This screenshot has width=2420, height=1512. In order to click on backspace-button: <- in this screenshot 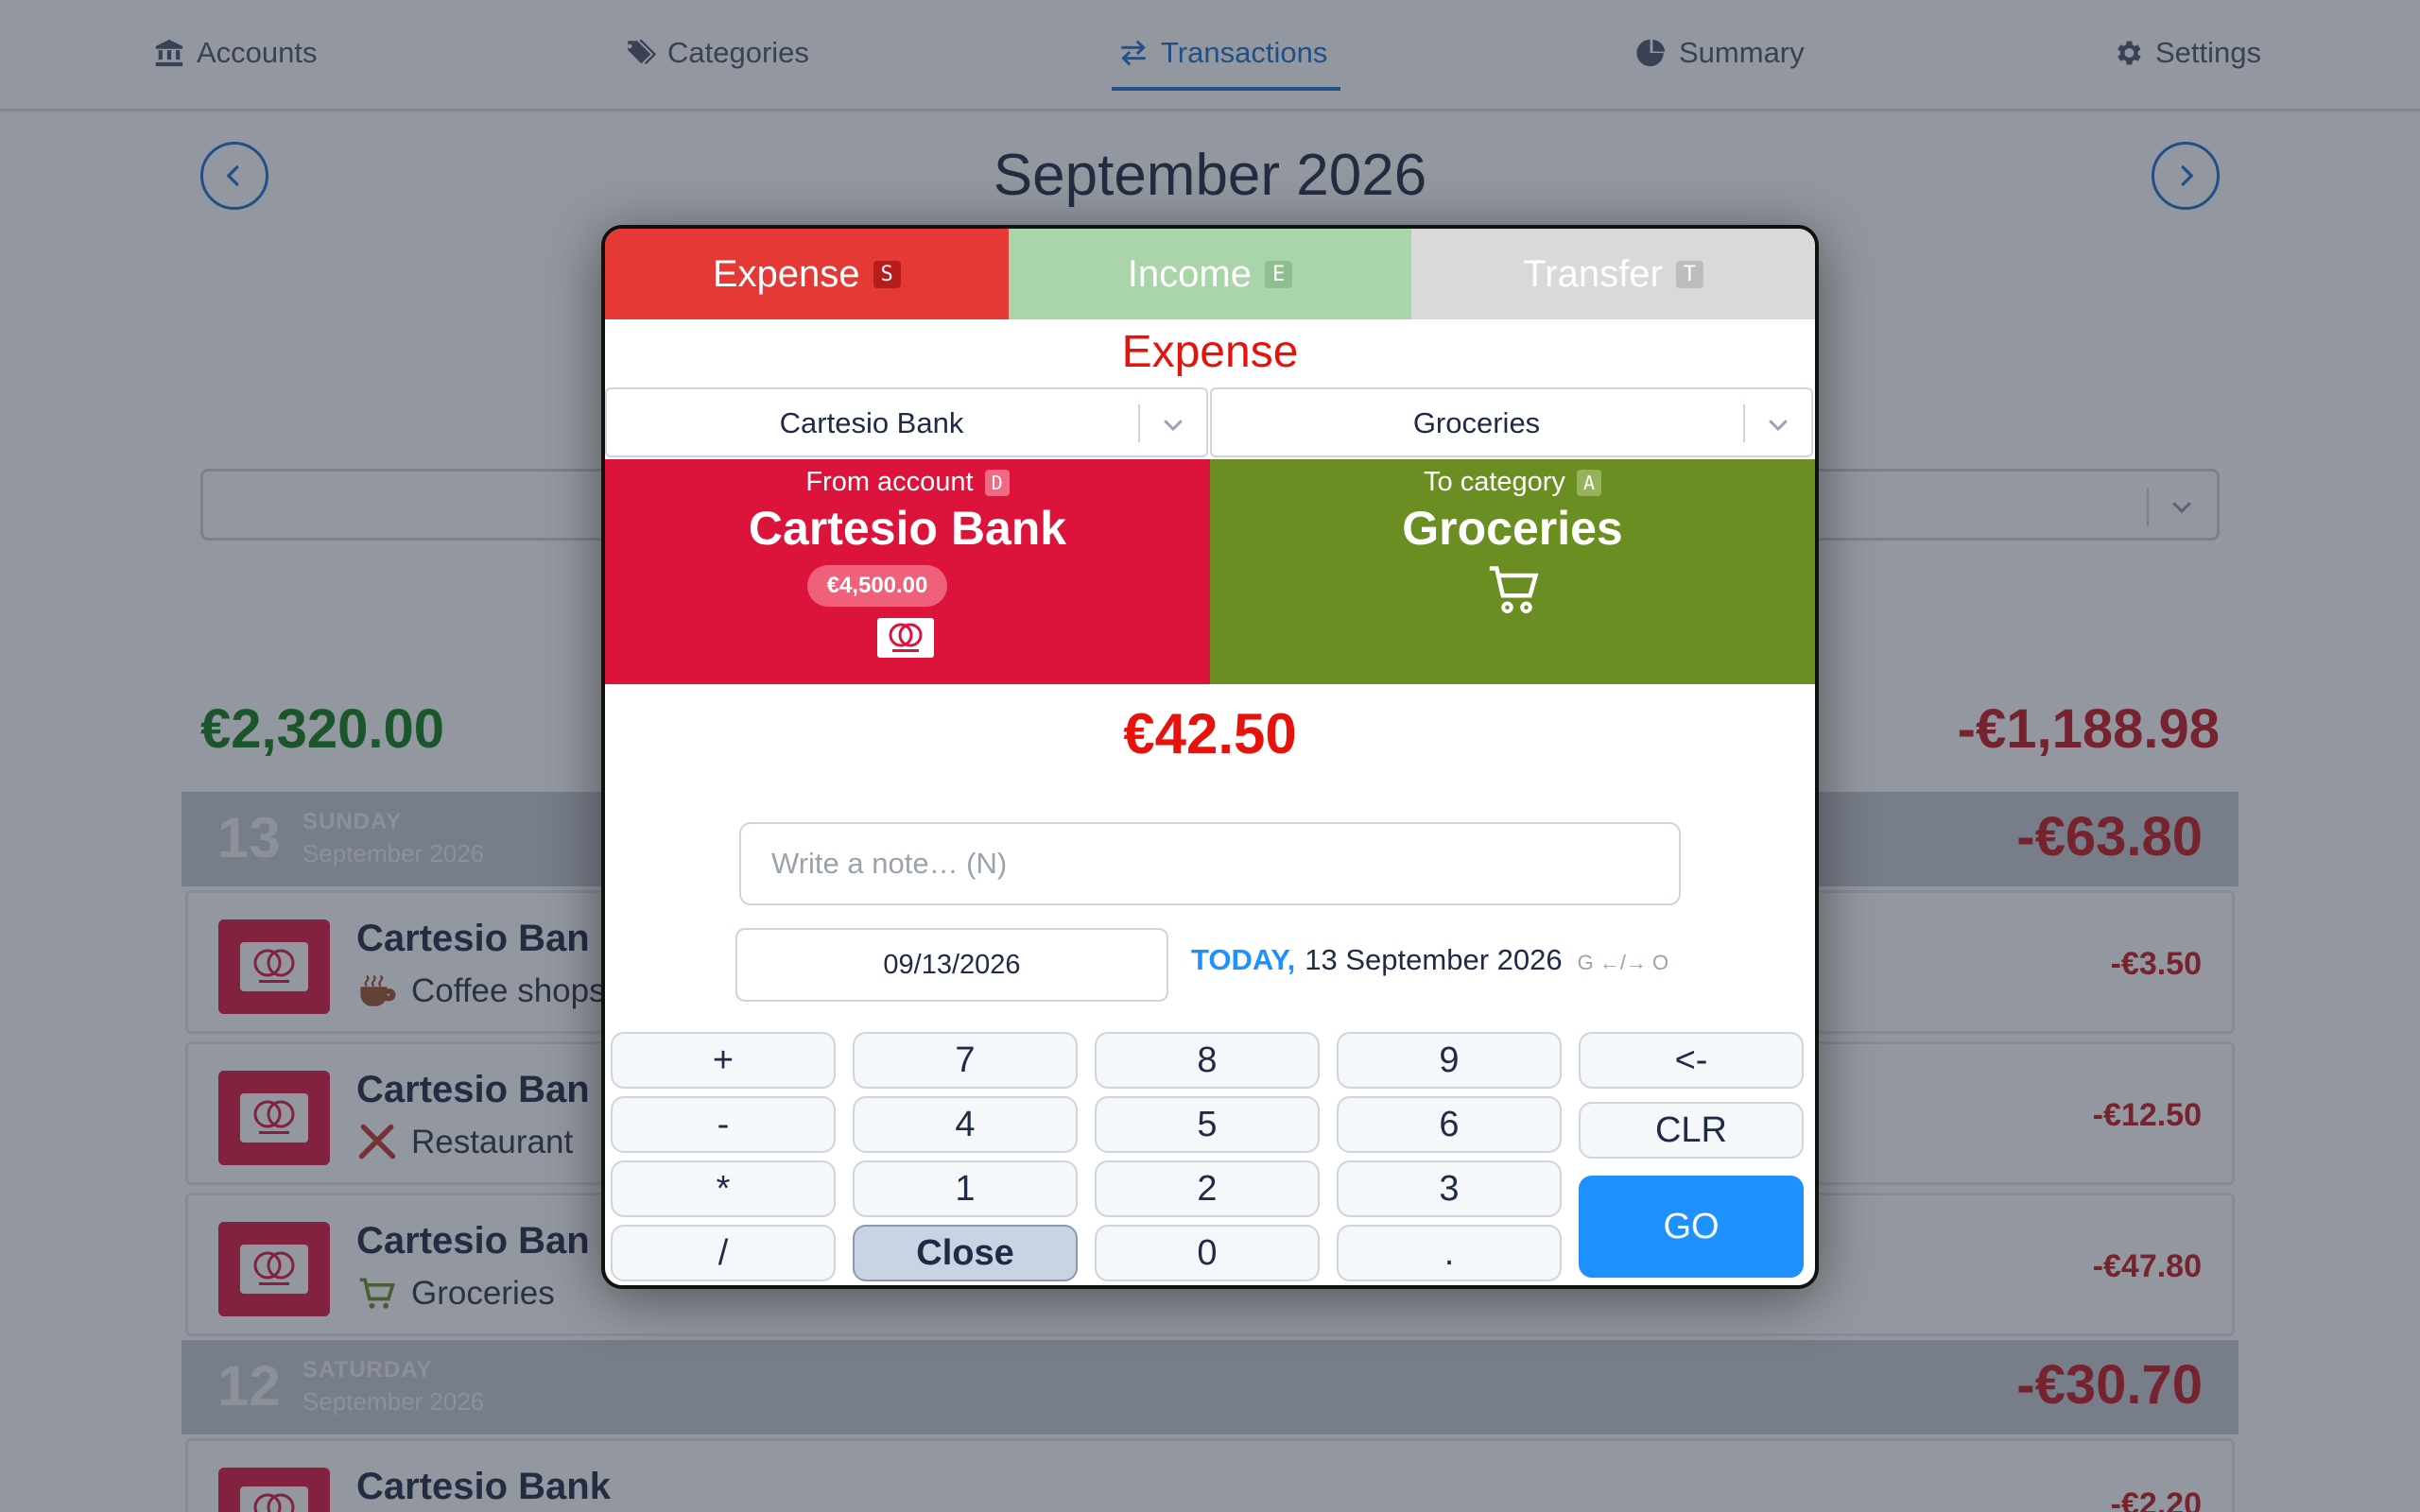, I will do `click(1691, 1060)`.